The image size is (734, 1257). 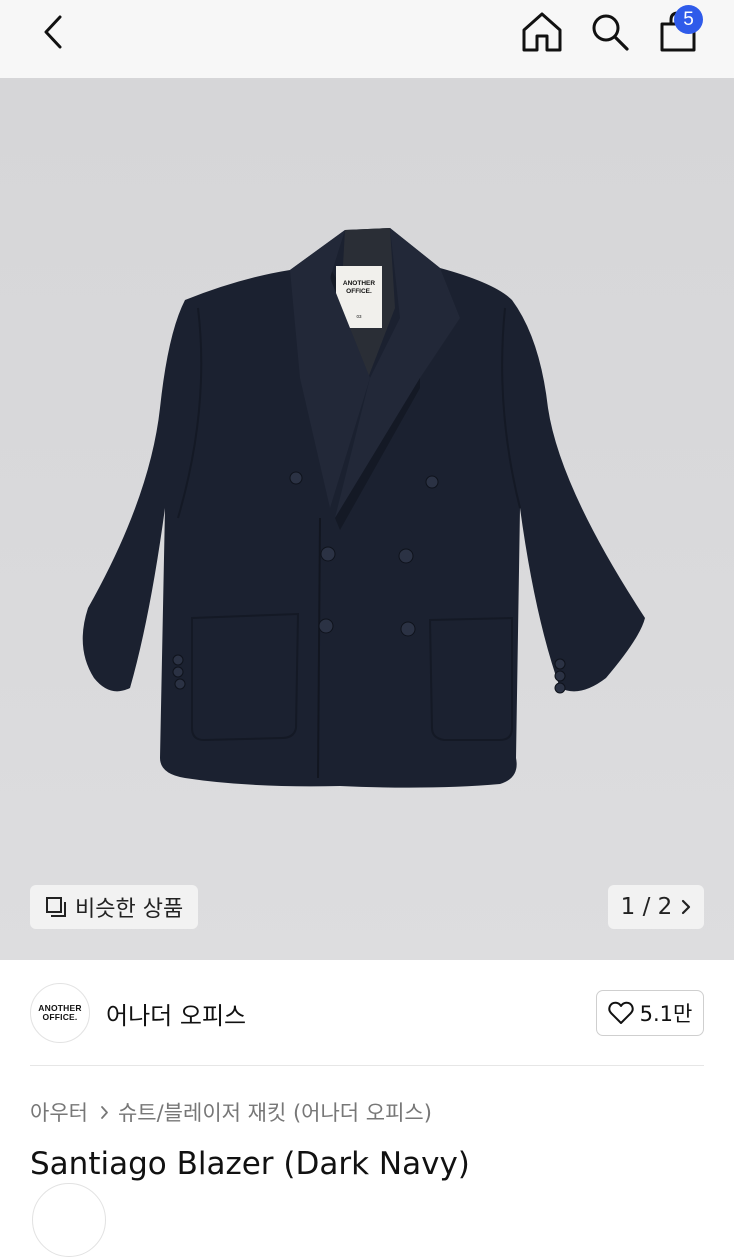 I want to click on top-navigation-bar: 5, so click(x=367, y=39).